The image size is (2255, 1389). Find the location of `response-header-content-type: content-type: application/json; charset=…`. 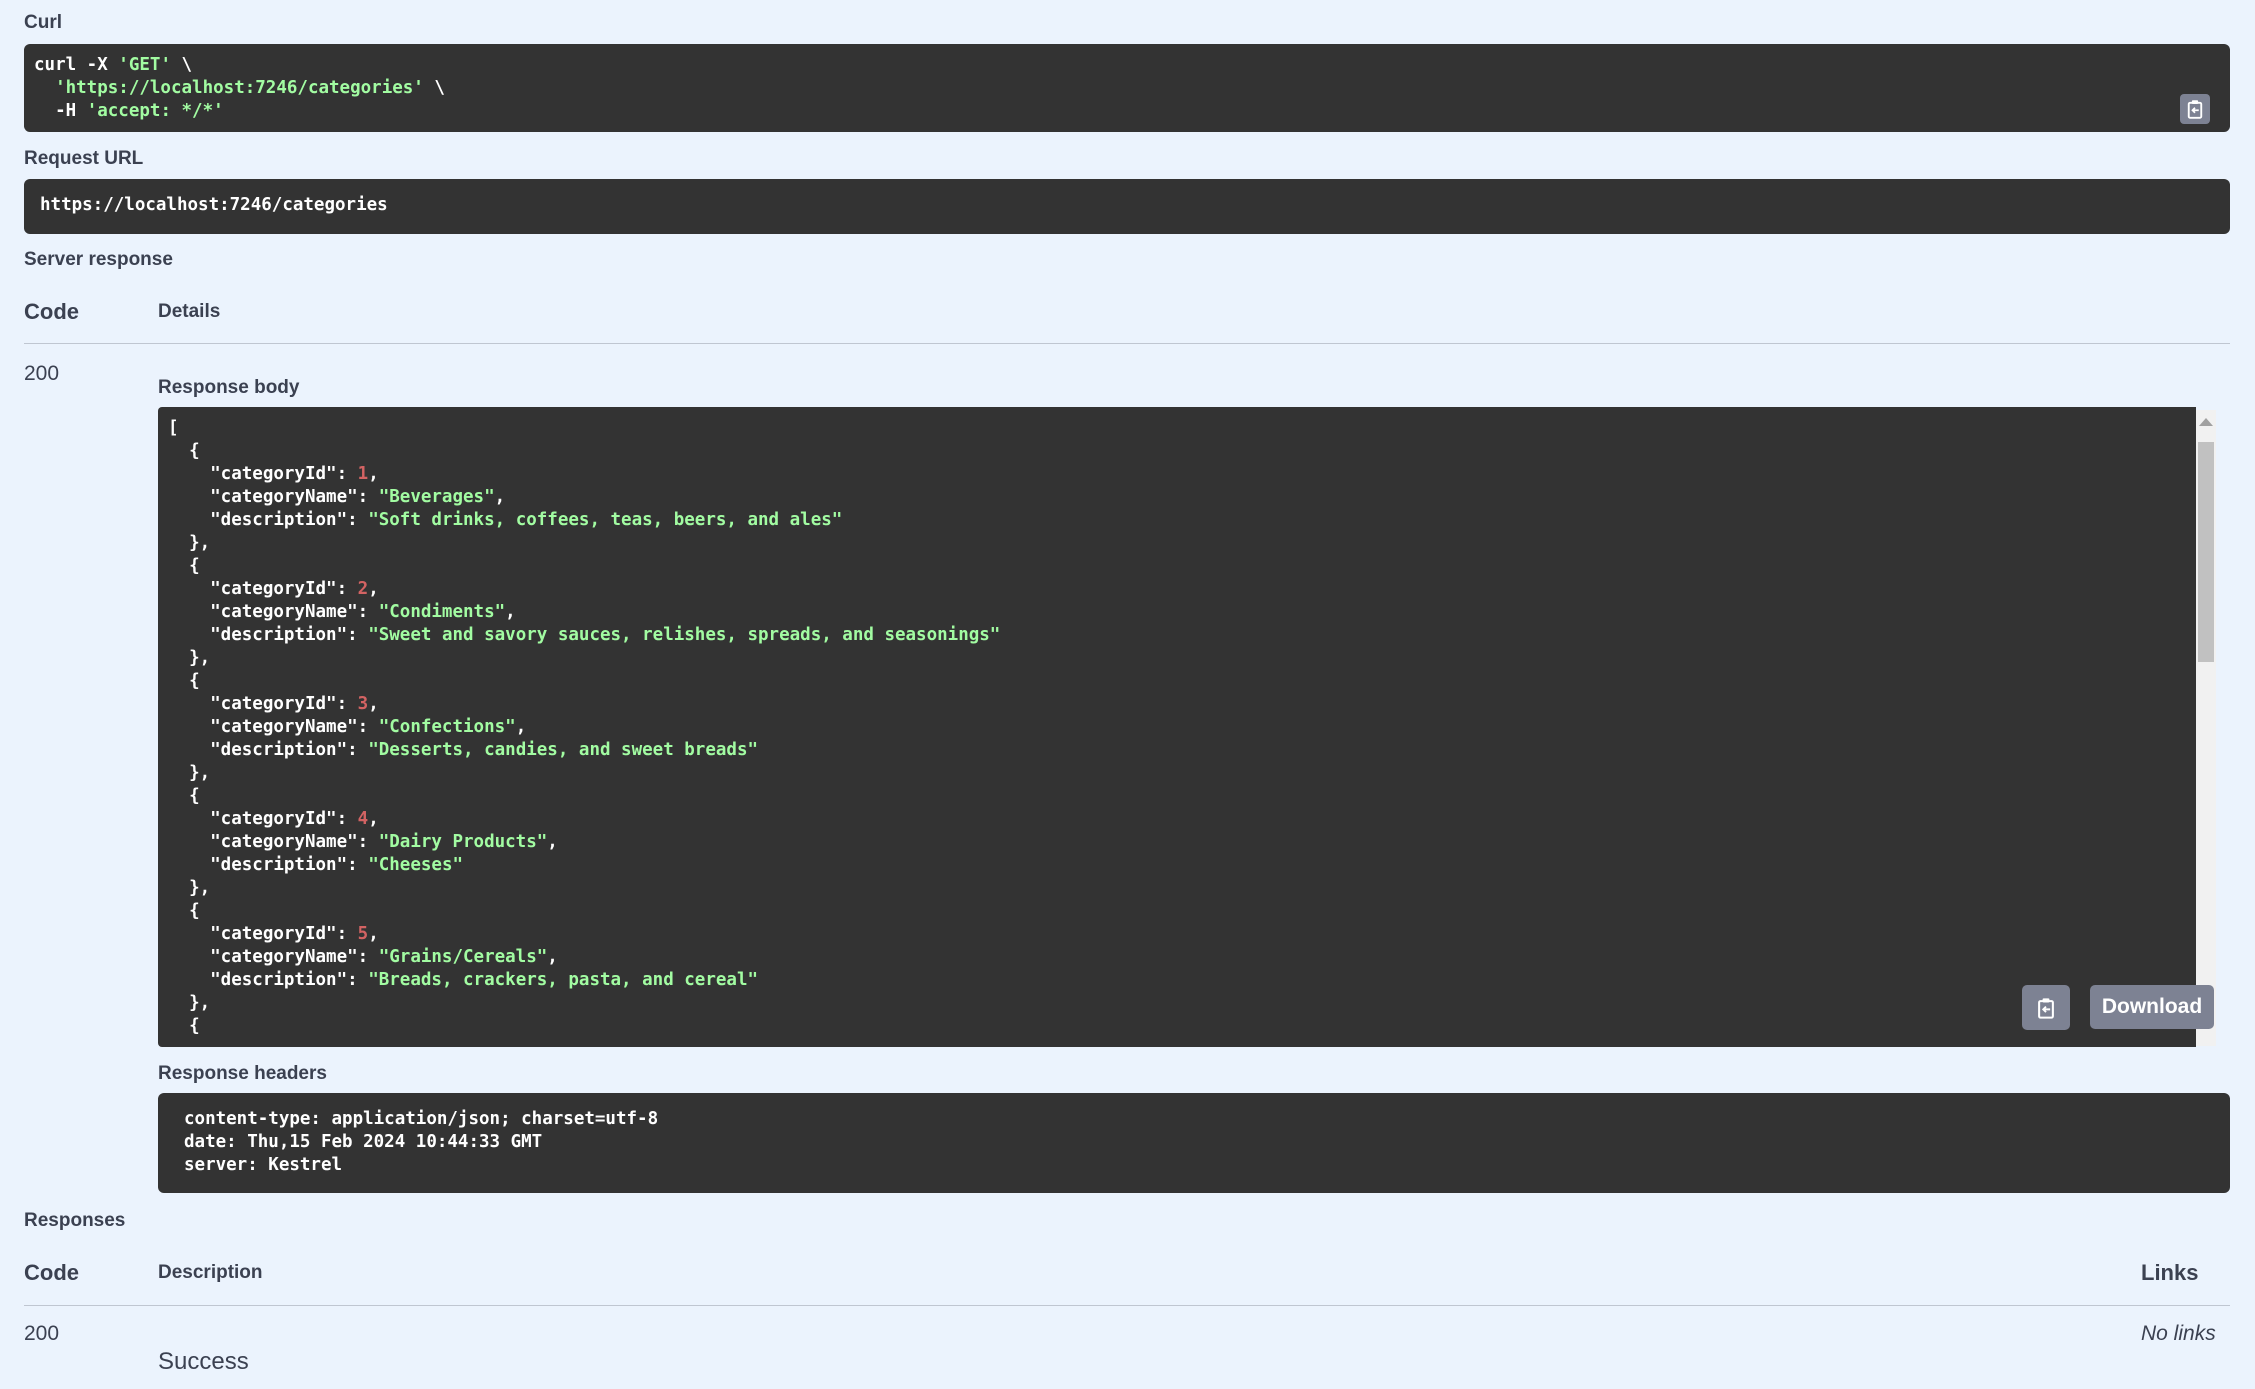

response-header-content-type: content-type: application/json; charset=… is located at coordinates (421, 1119).